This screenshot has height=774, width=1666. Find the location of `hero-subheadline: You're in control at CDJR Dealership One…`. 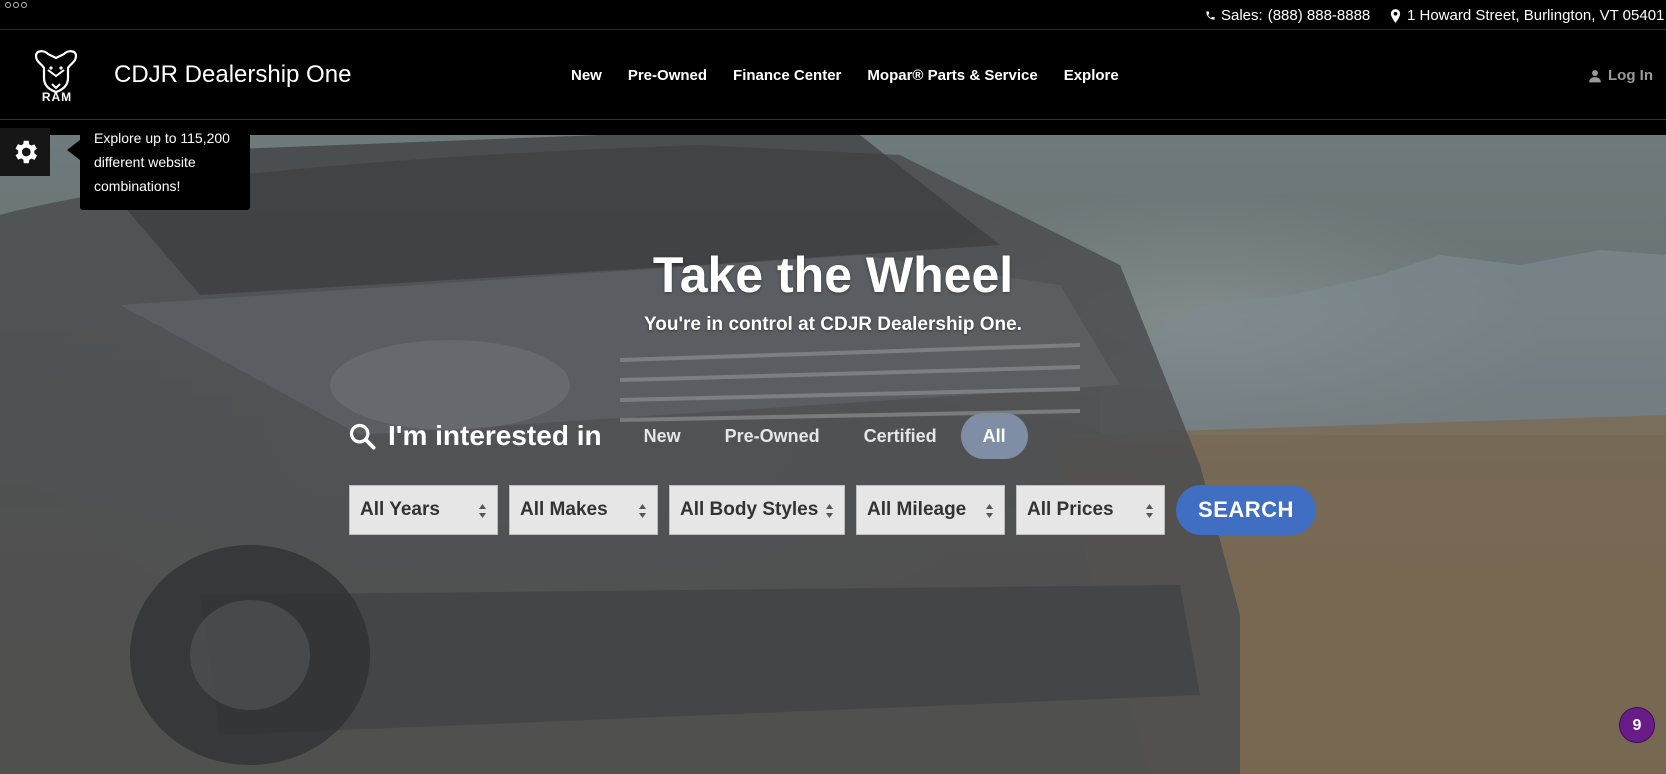

hero-subheadline: You're in control at CDJR Dealership One… is located at coordinates (833, 324).